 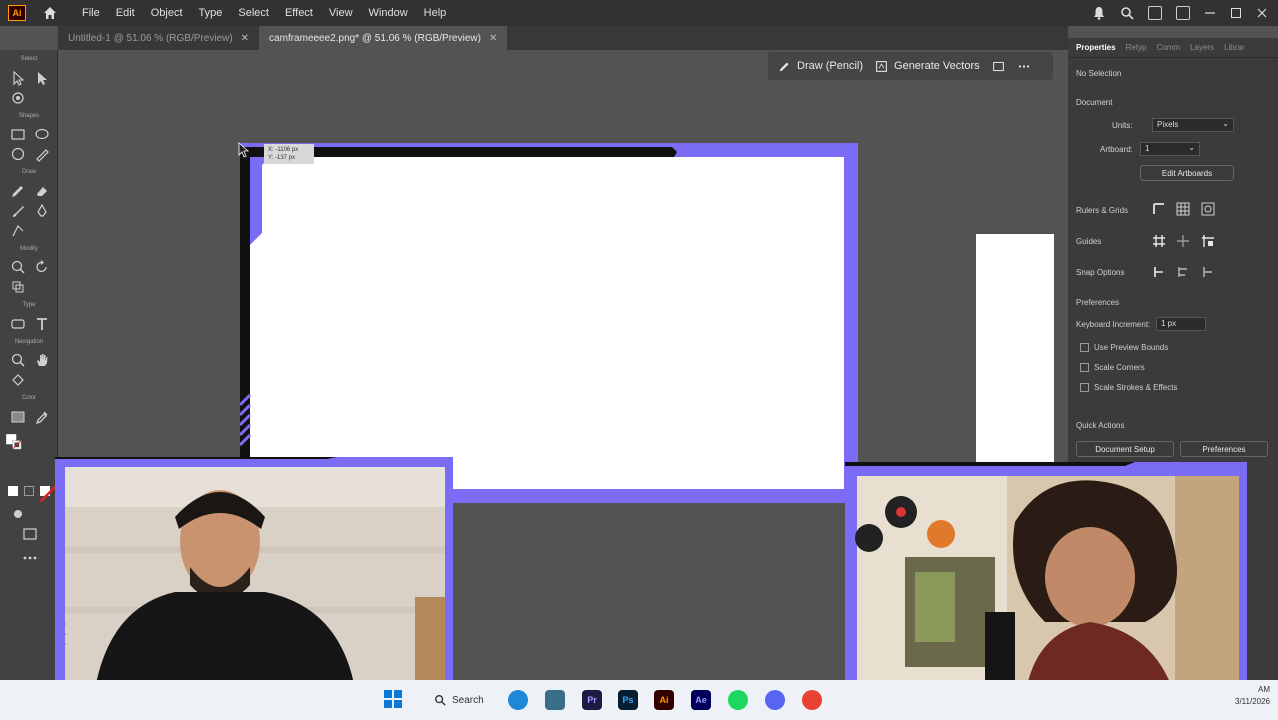 I want to click on search-label: Search, so click(x=468, y=700).